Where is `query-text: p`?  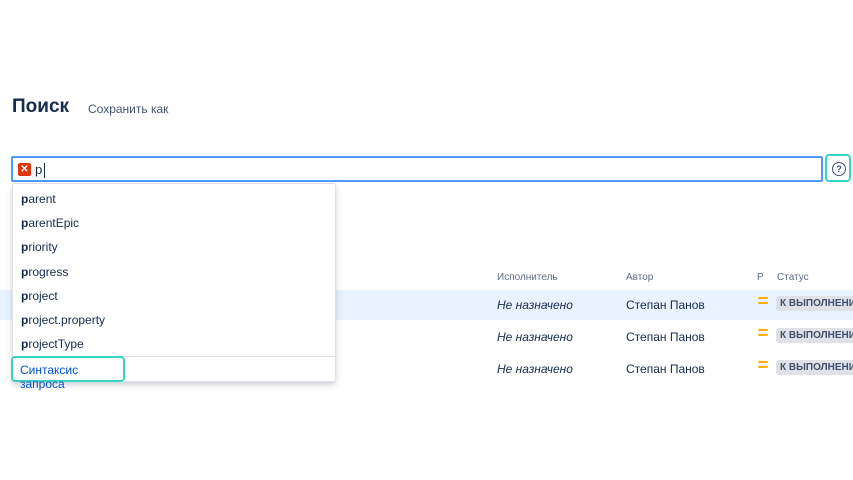 query-text: p is located at coordinates (39, 169).